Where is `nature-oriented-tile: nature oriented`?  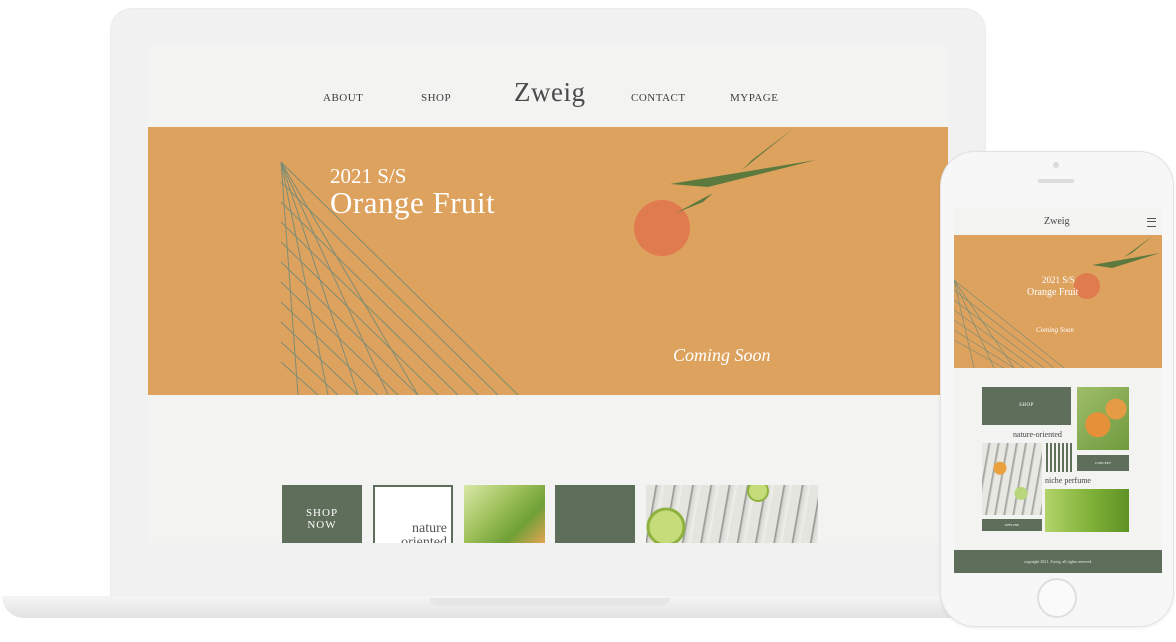
nature-oriented-tile: nature oriented is located at coordinates (413, 514).